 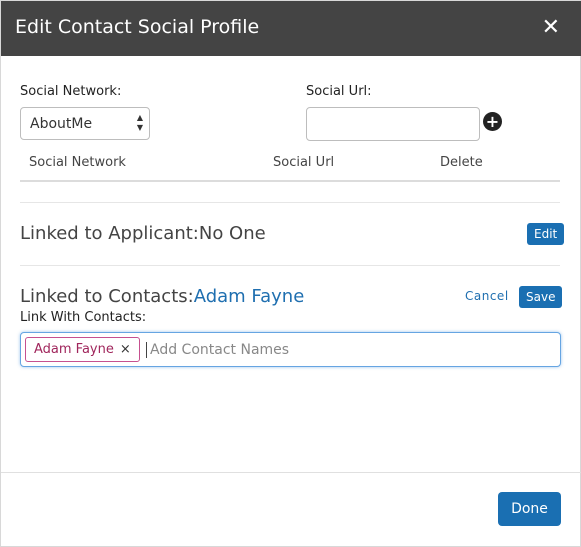 I want to click on social-network-label: Social Network:, so click(x=71, y=91).